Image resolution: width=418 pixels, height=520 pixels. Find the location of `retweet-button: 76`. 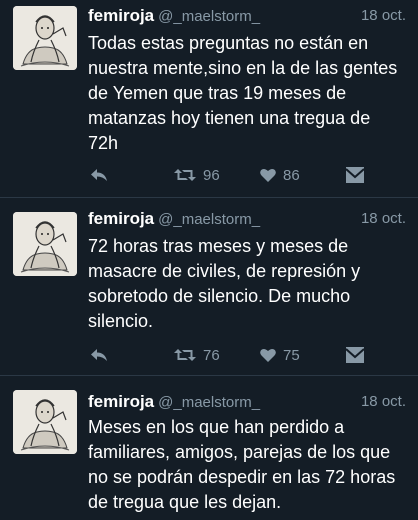

retweet-button: 76 is located at coordinates (197, 355).